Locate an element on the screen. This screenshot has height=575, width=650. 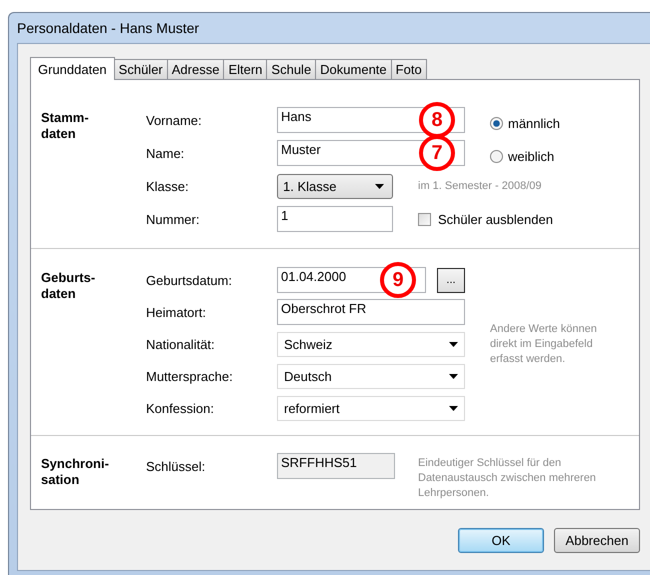
tab: Foto is located at coordinates (408, 69).